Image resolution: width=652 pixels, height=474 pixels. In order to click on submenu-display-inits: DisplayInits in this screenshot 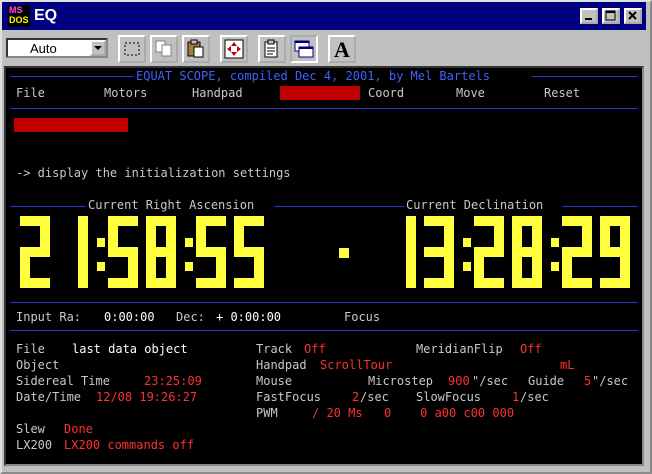, I will do `click(71, 125)`.